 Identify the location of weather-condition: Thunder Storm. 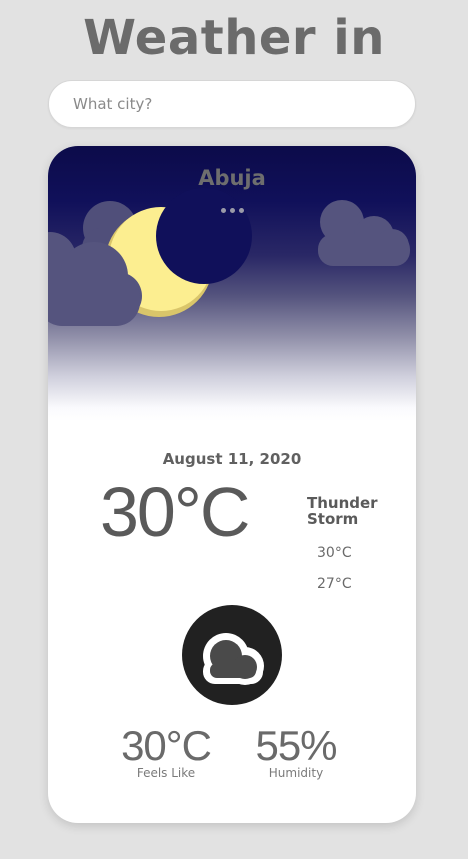
(342, 511).